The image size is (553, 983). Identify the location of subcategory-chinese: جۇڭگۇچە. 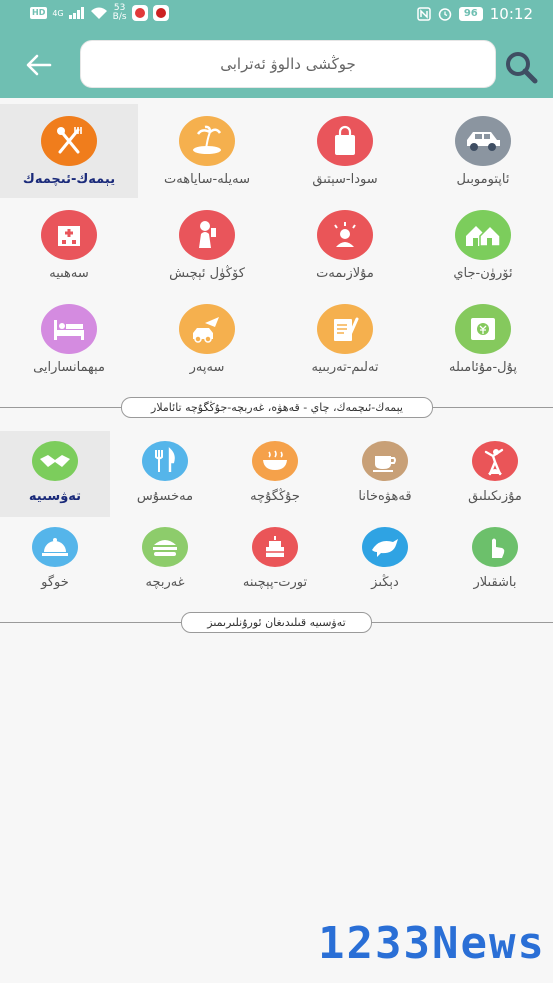
(275, 474).